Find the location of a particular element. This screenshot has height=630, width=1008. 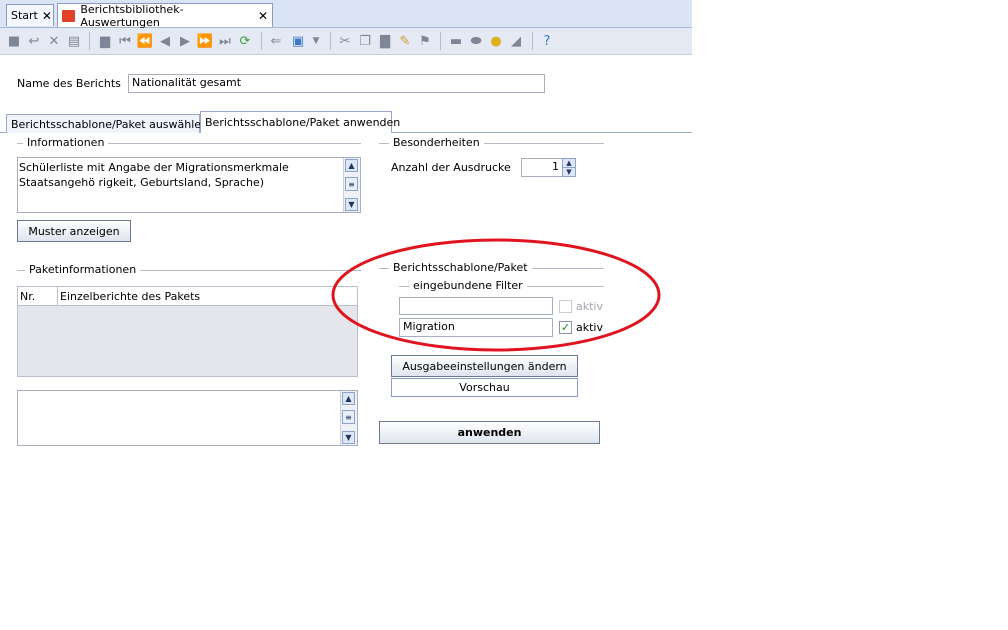

tab-berichtsbibliothek-label: Berichtsbibliothek-Auswertungen is located at coordinates (132, 15).